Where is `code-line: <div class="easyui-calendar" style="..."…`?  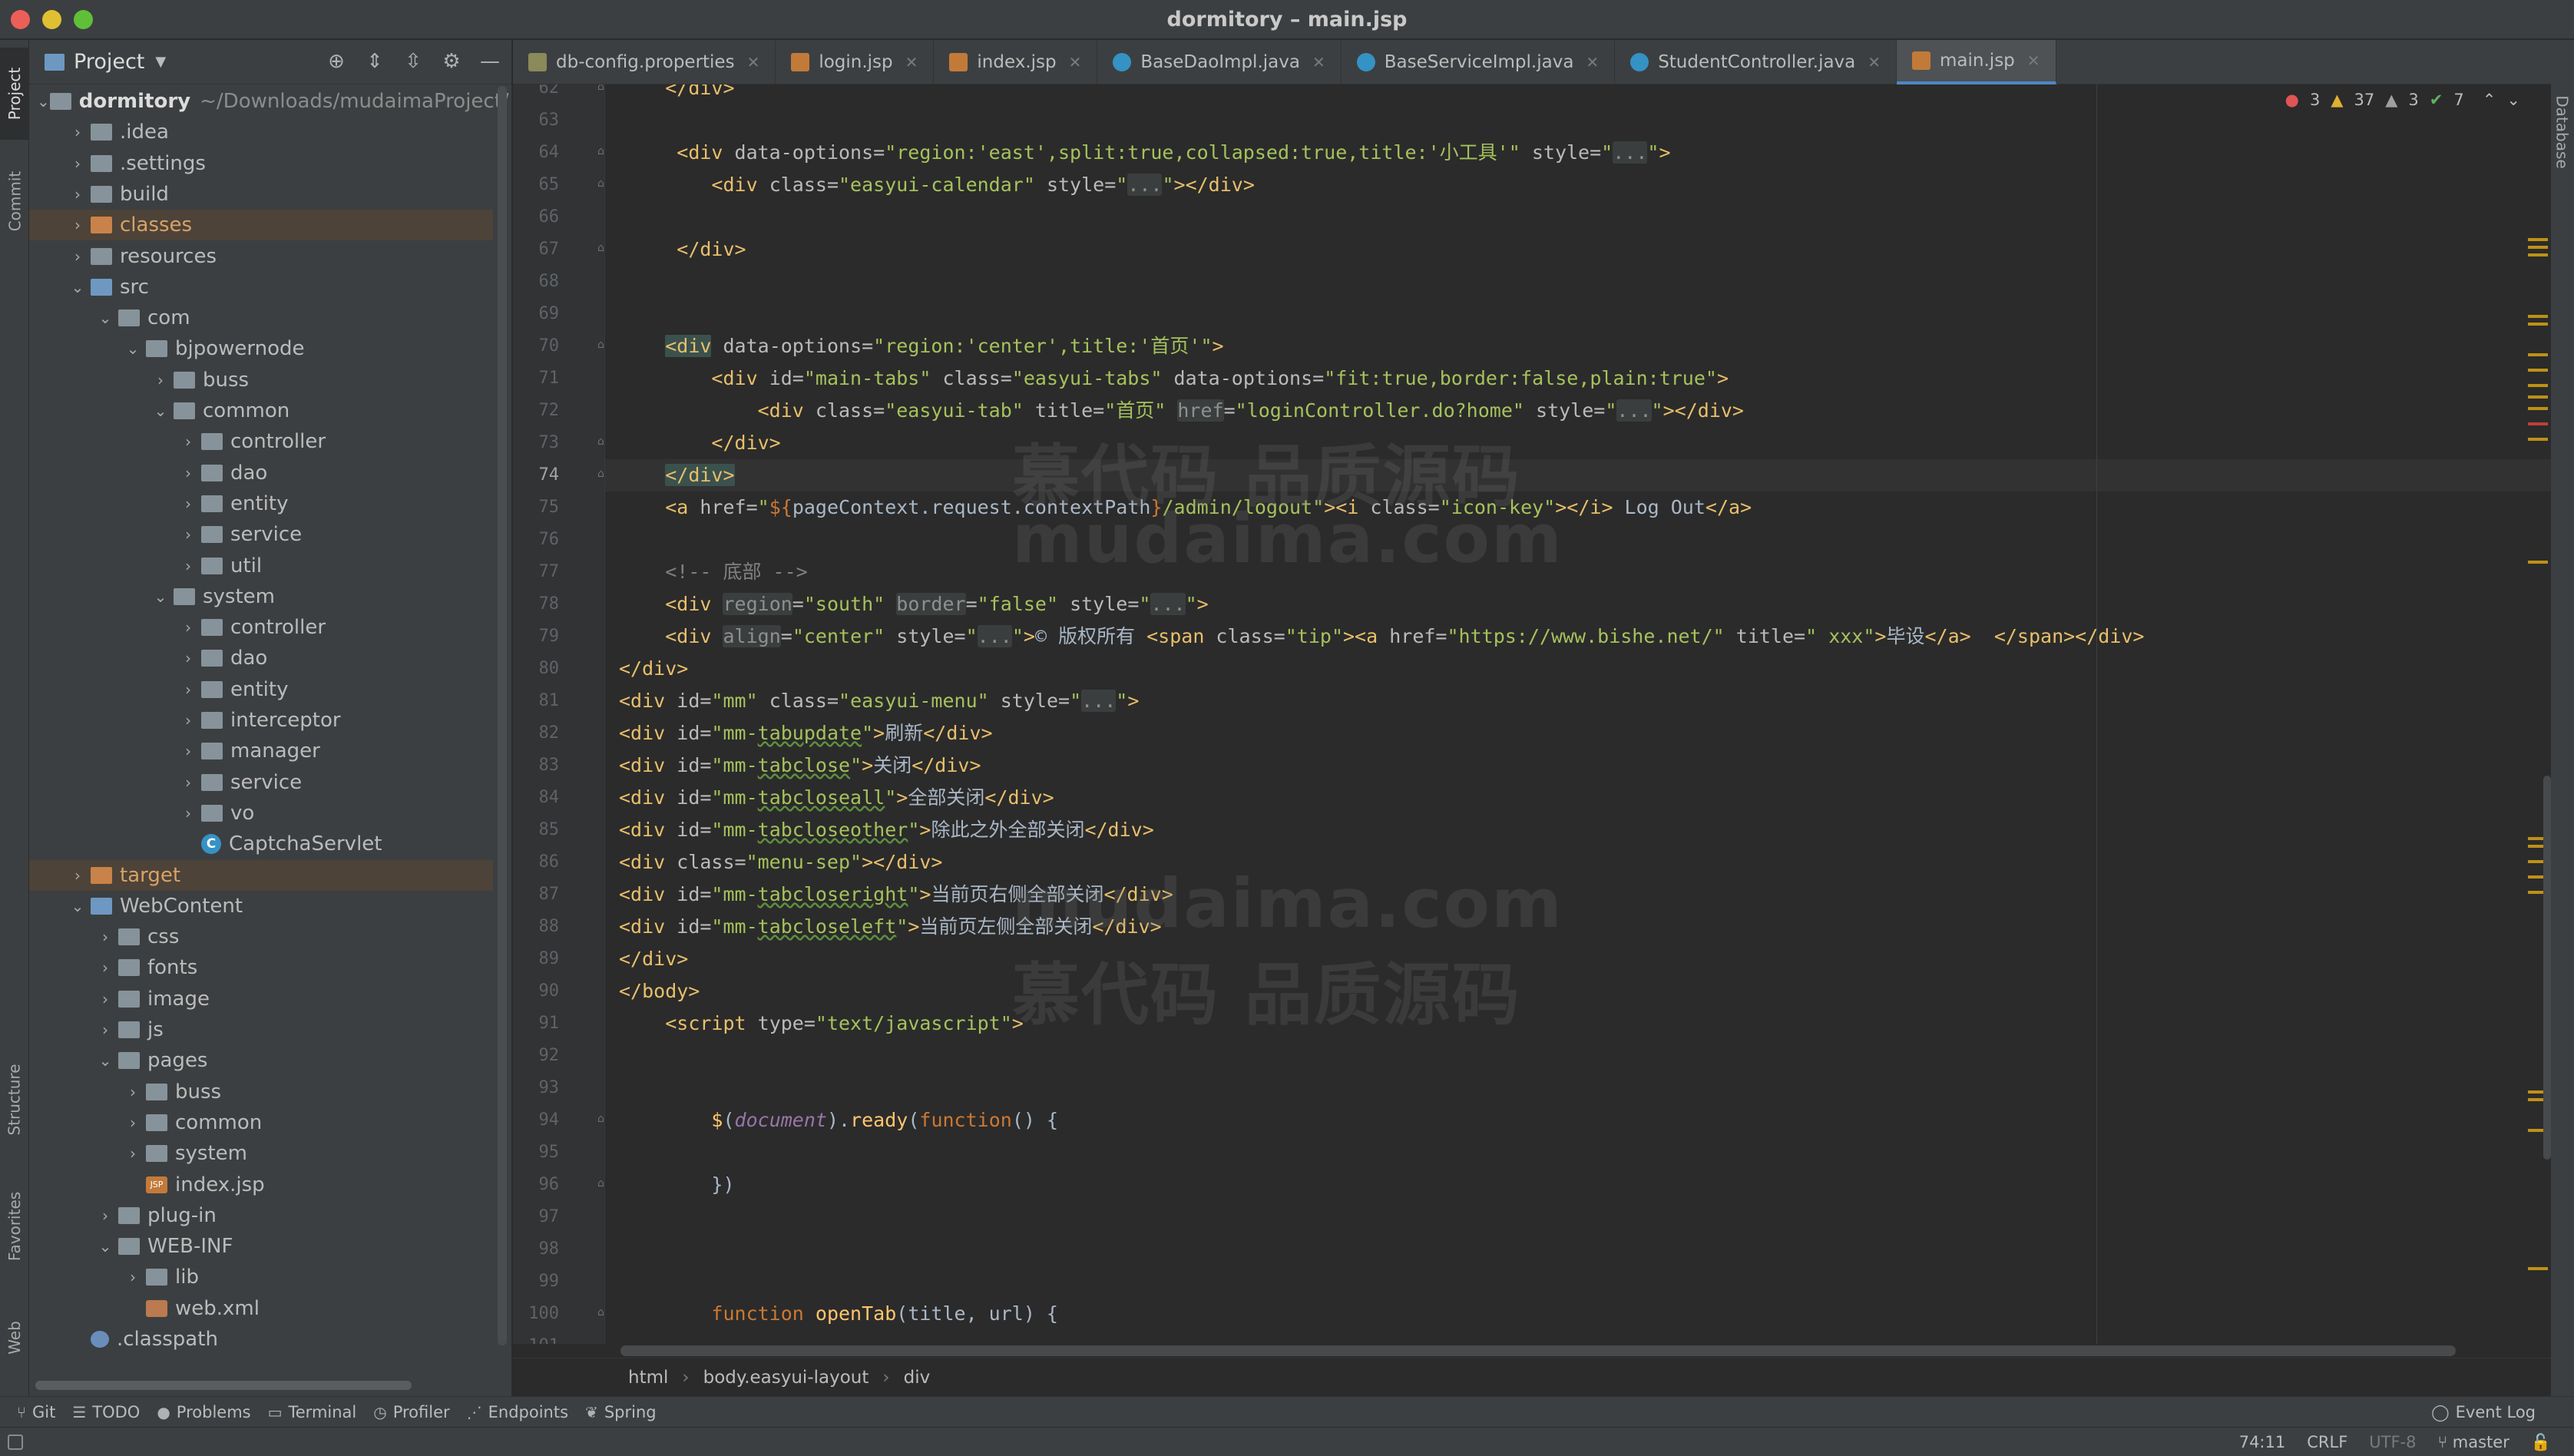
code-line: <div class="easyui-calendar" style="..."… is located at coordinates (937, 185).